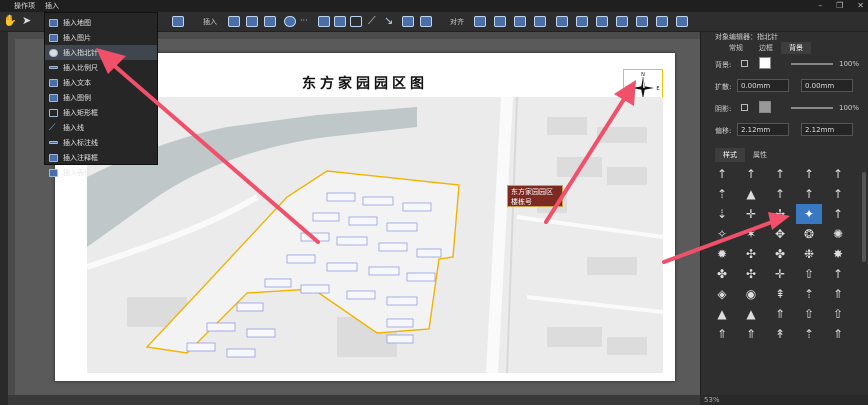 This screenshot has width=868, height=405. Describe the element at coordinates (101, 97) in the screenshot. I see `menu-item-insert-legend: 插入图例` at that location.